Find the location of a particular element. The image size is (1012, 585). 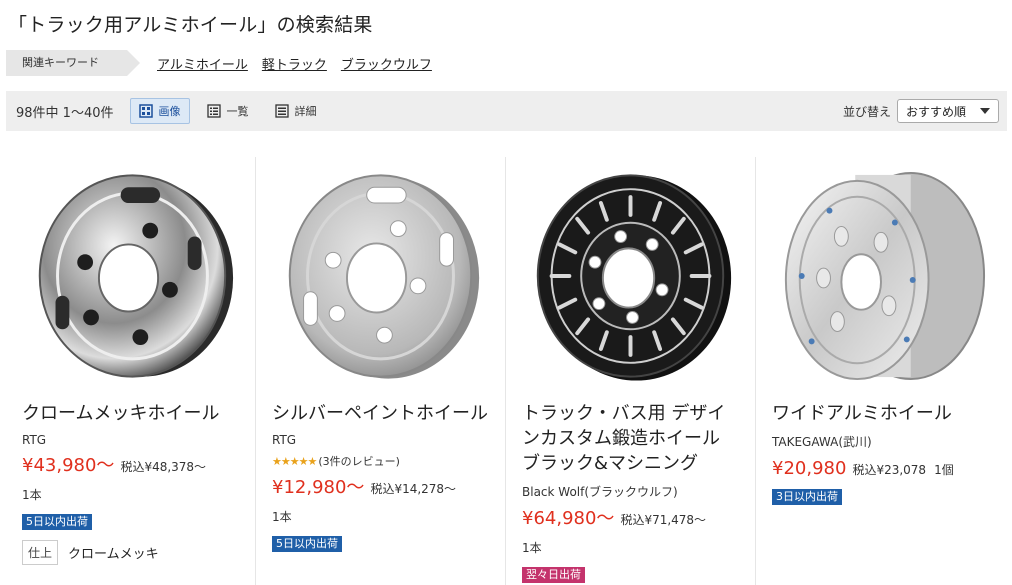

caret-down-icon is located at coordinates (985, 111).